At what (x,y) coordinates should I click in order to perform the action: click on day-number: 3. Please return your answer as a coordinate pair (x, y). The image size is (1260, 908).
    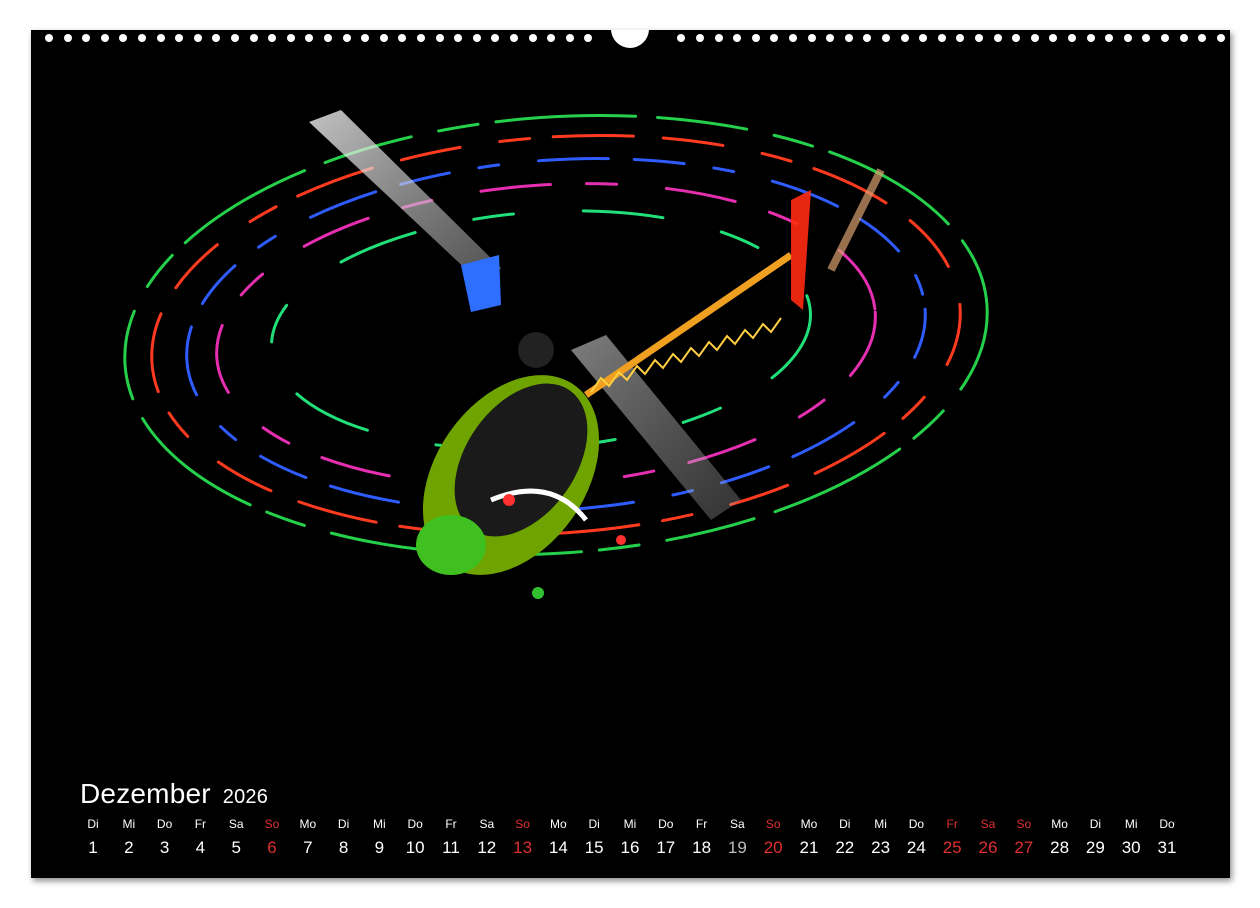
    Looking at the image, I should click on (164, 847).